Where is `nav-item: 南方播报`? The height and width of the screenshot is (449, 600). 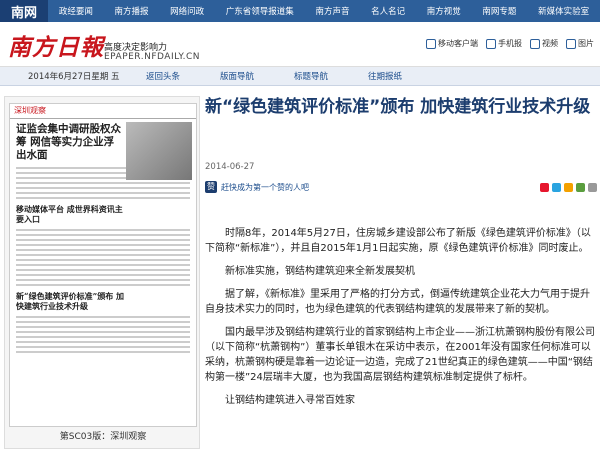
nav-item: 南方播报 is located at coordinates (131, 11).